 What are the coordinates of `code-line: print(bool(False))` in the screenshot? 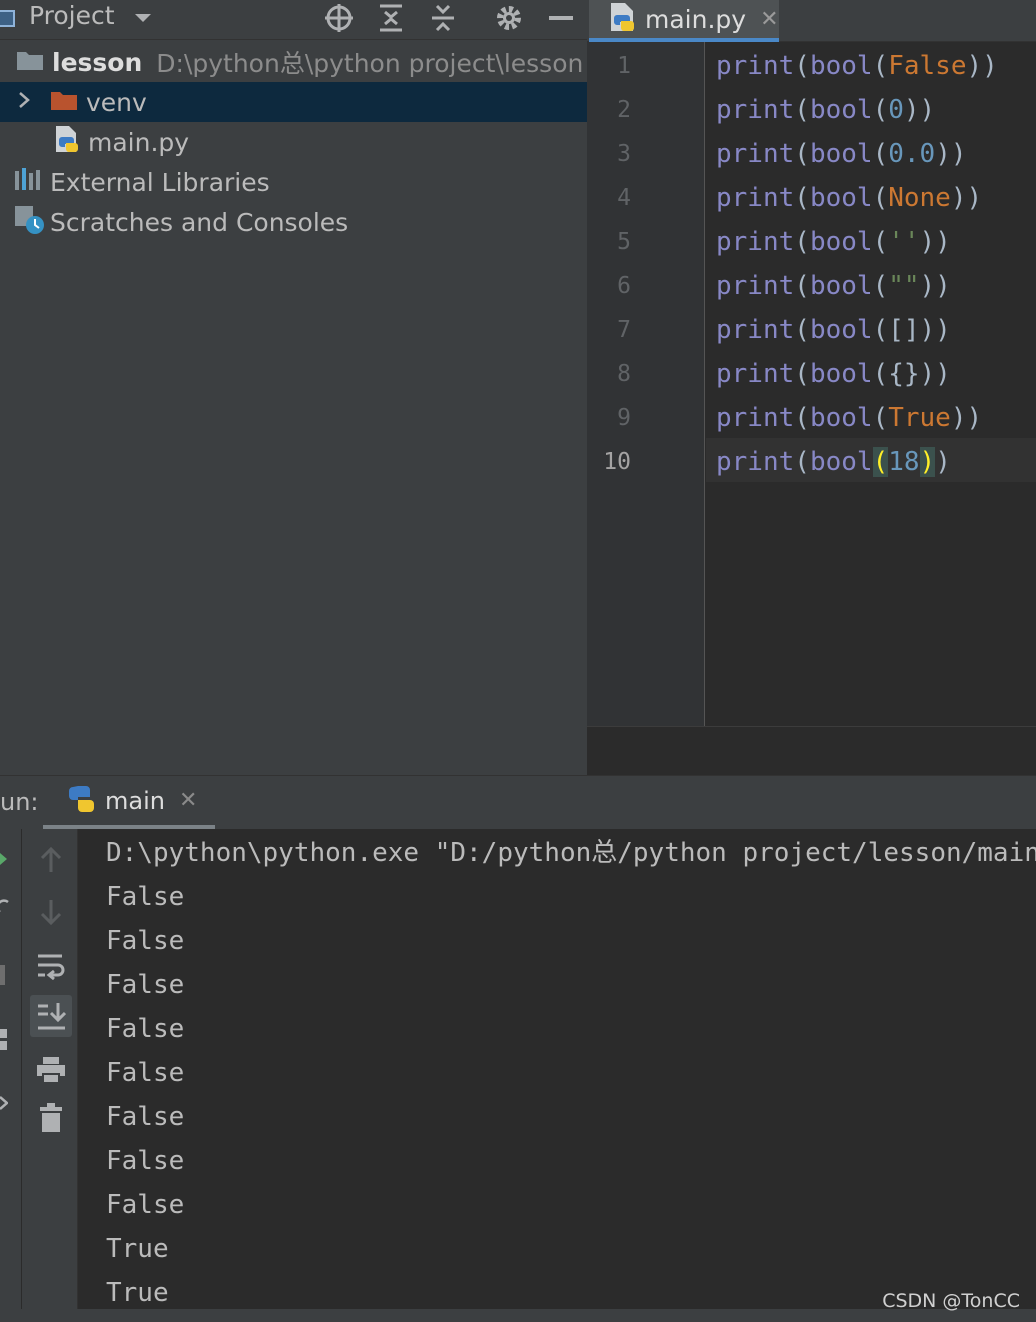 It's located at (857, 66).